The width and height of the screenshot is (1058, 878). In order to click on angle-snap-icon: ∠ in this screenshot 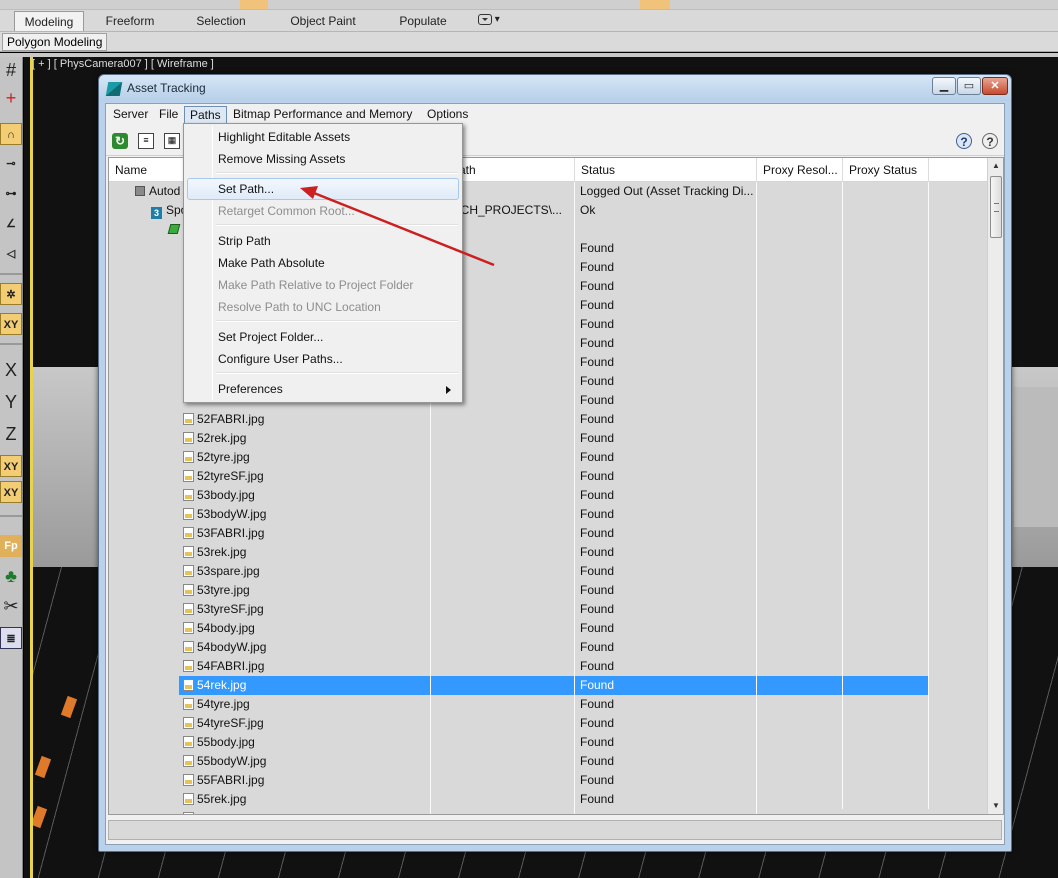, I will do `click(11, 224)`.